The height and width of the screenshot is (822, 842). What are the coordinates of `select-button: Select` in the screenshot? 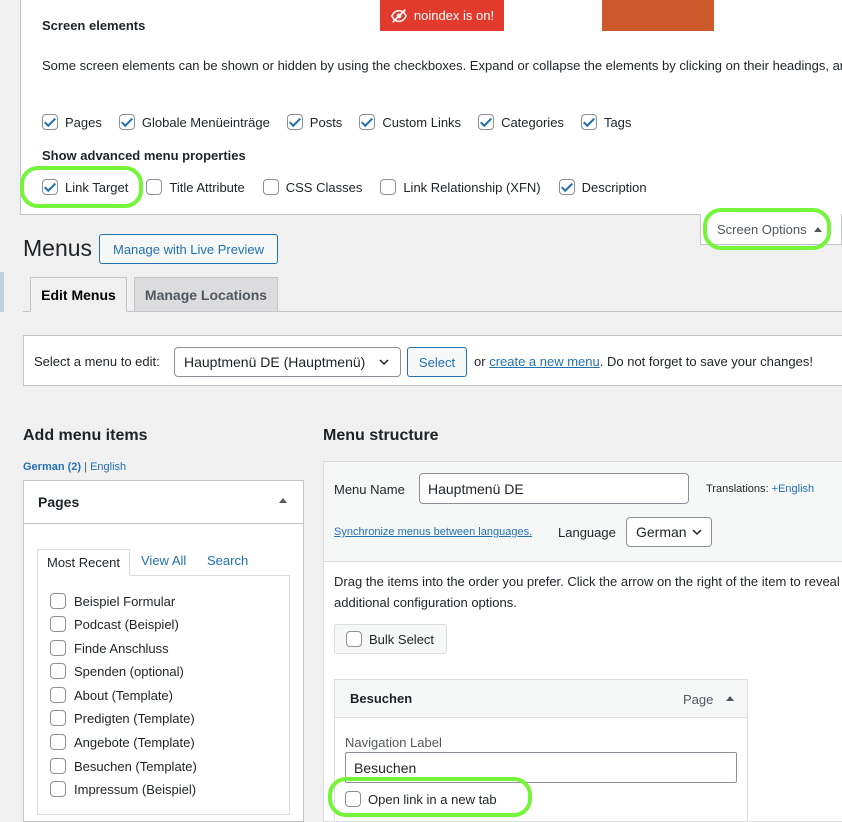 It's located at (437, 362).